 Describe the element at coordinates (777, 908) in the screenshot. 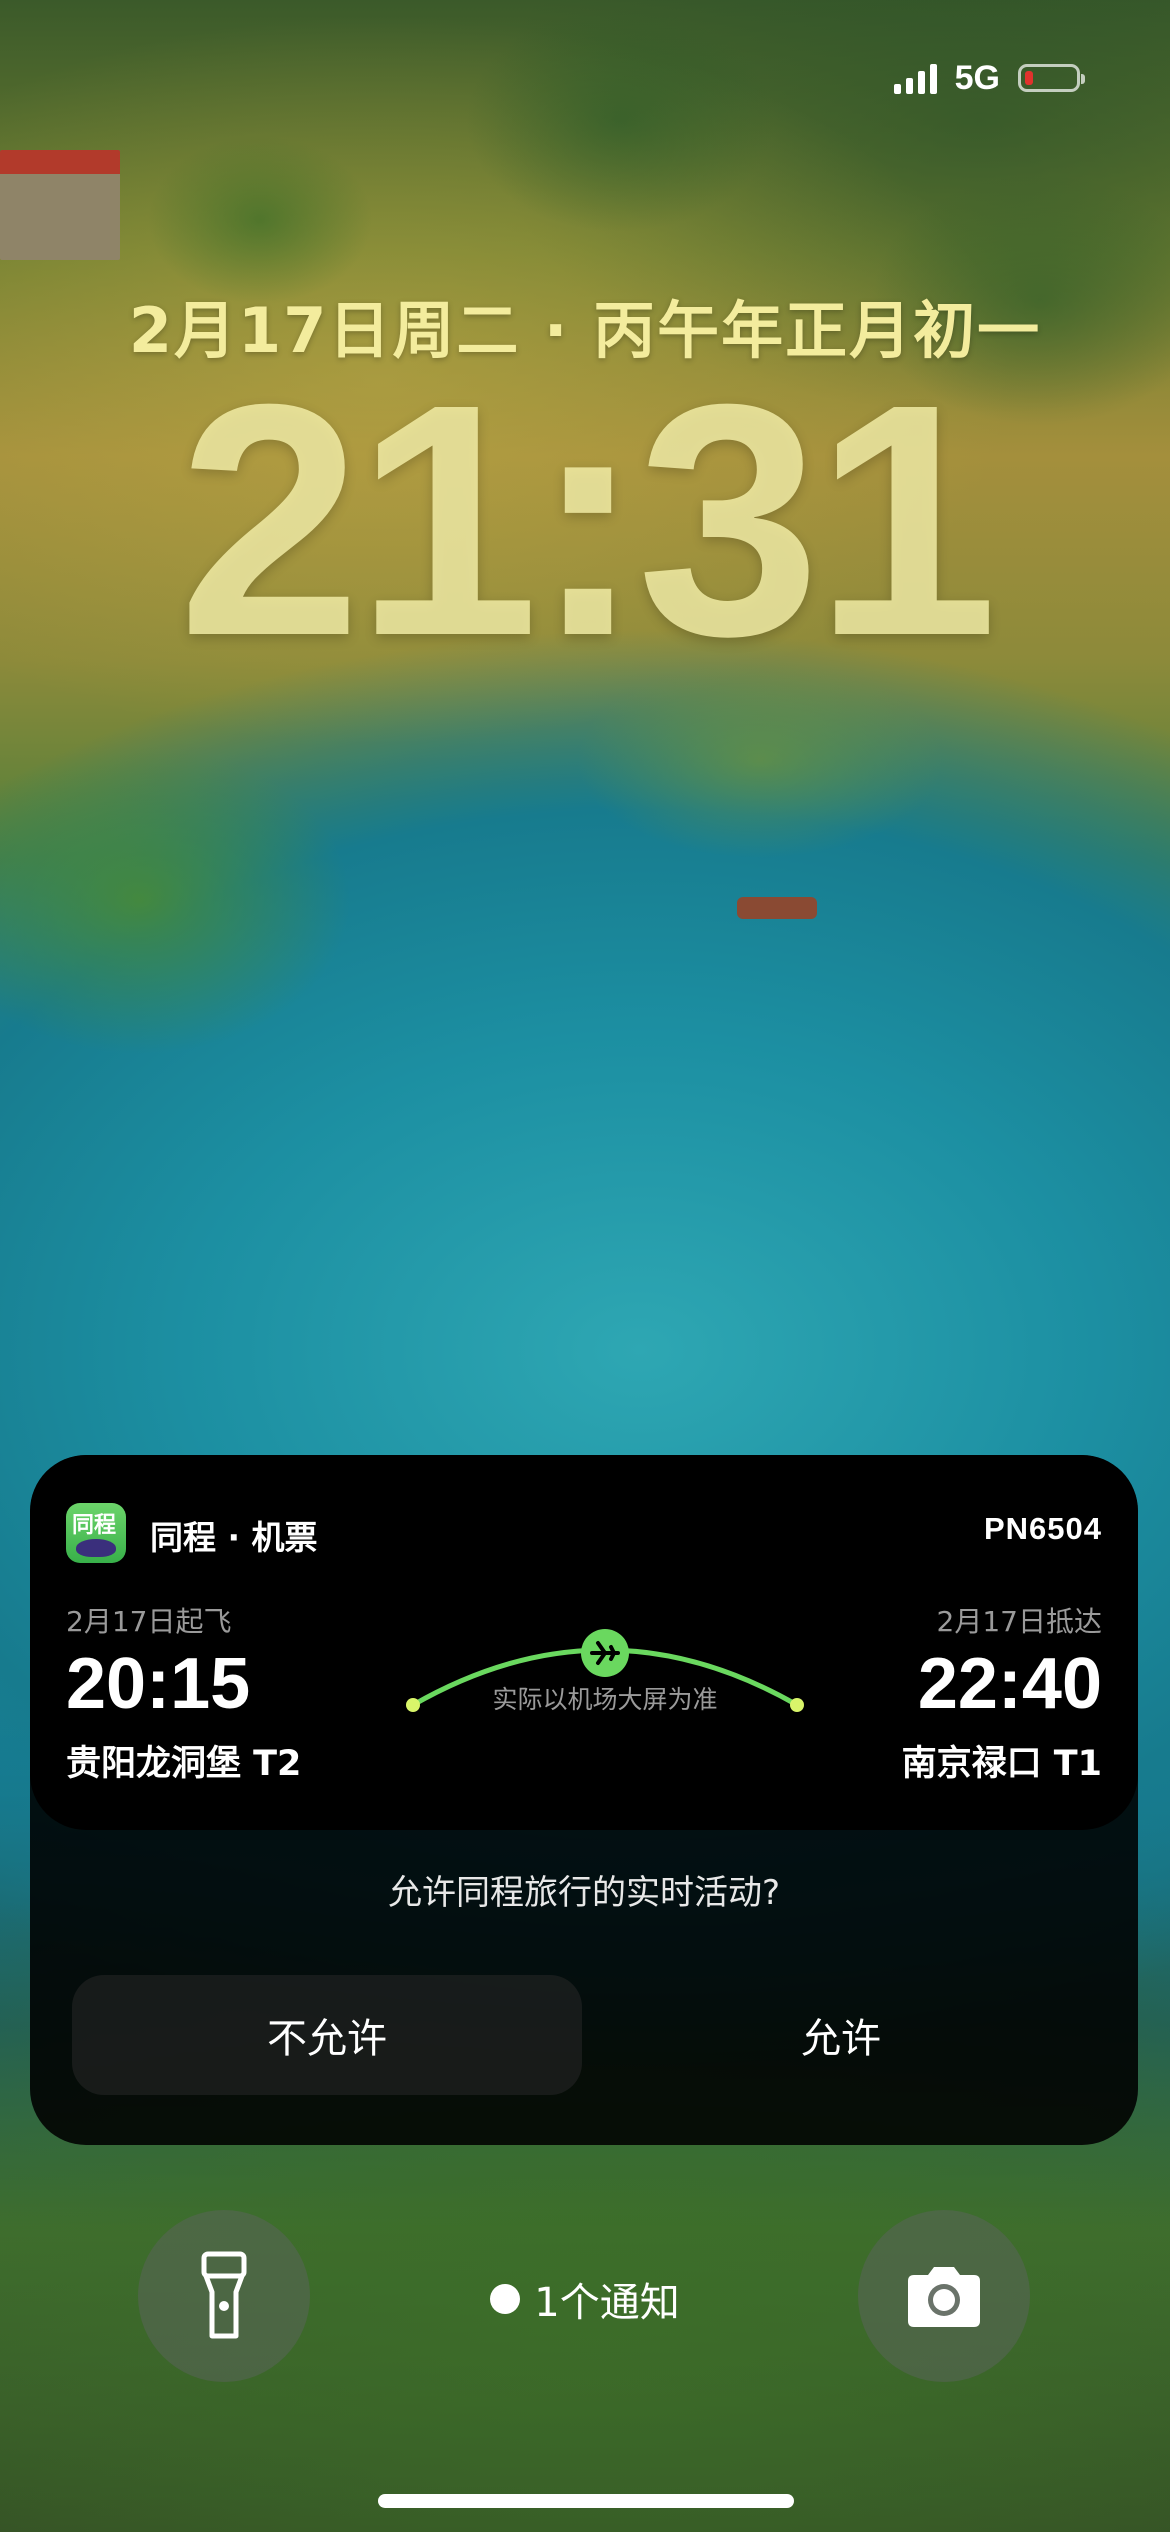

I see `wallpaper-boat` at that location.